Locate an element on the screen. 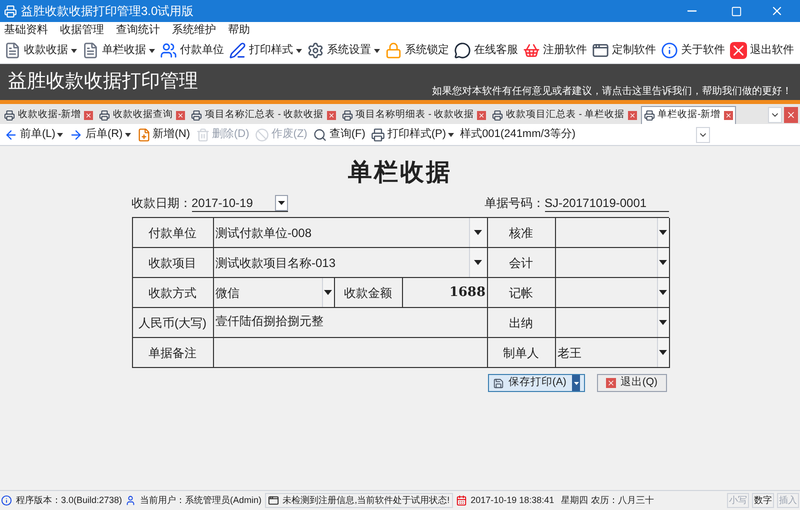  settings-icon is located at coordinates (315, 50).